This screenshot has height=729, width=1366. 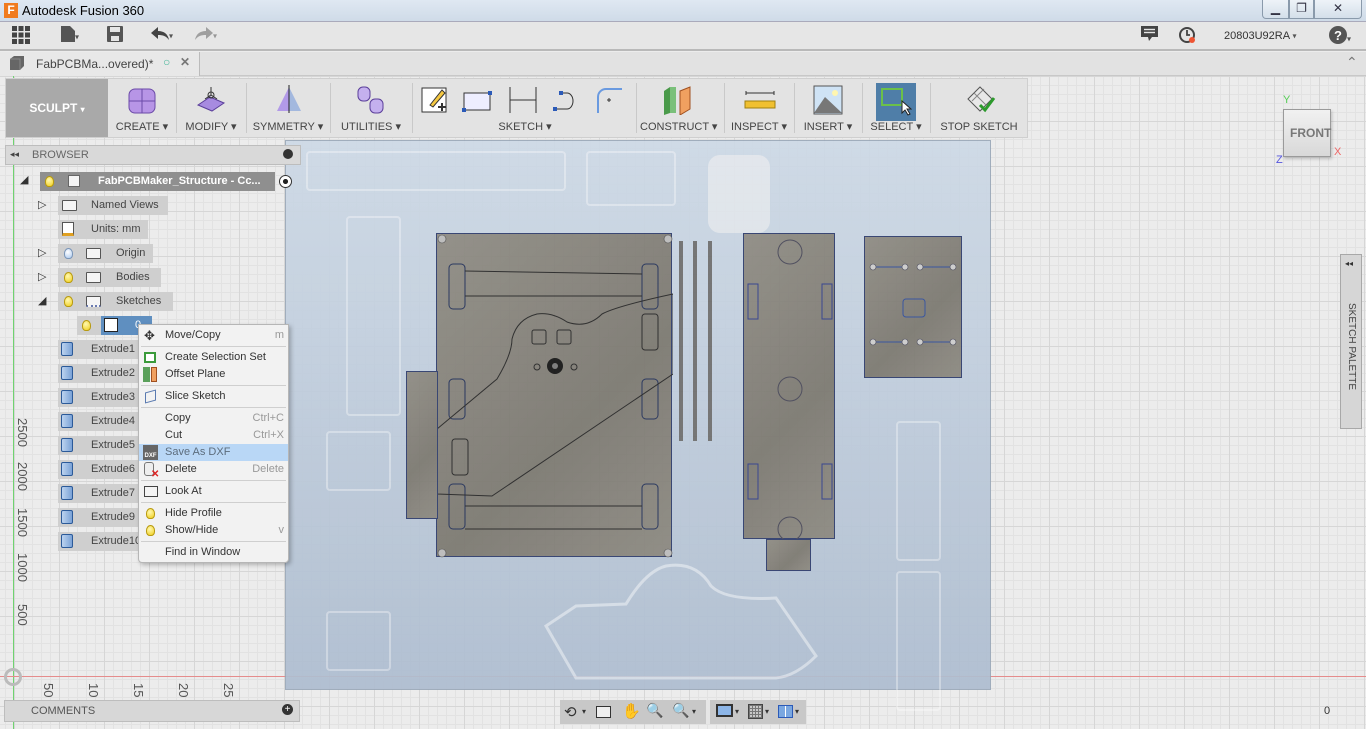 I want to click on orbit-icon: ⟲, so click(x=570, y=712).